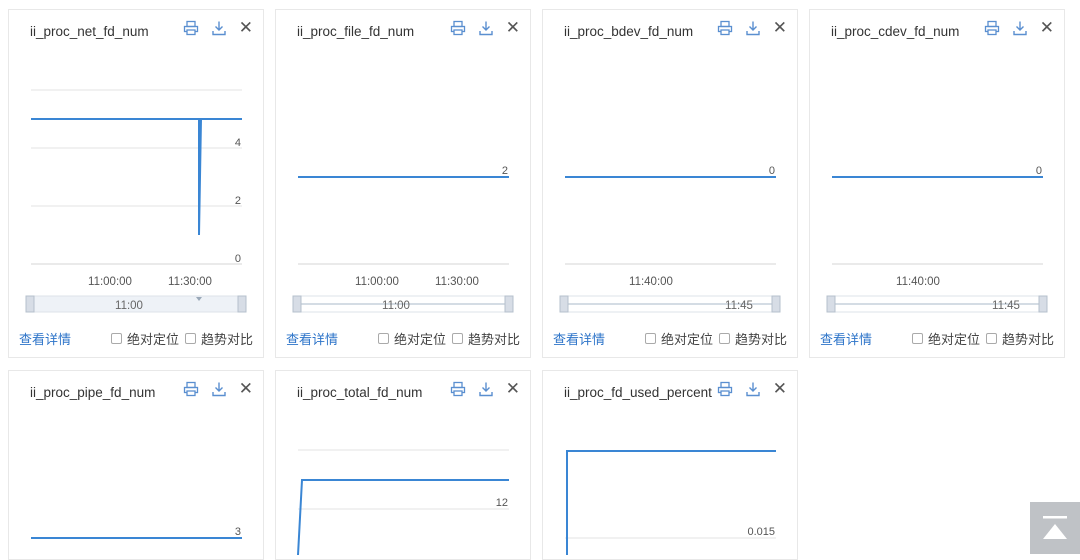 This screenshot has height=560, width=1080. What do you see at coordinates (937, 239) in the screenshot?
I see `chart-cdev-fd: 0 11:40:00 11:45` at bounding box center [937, 239].